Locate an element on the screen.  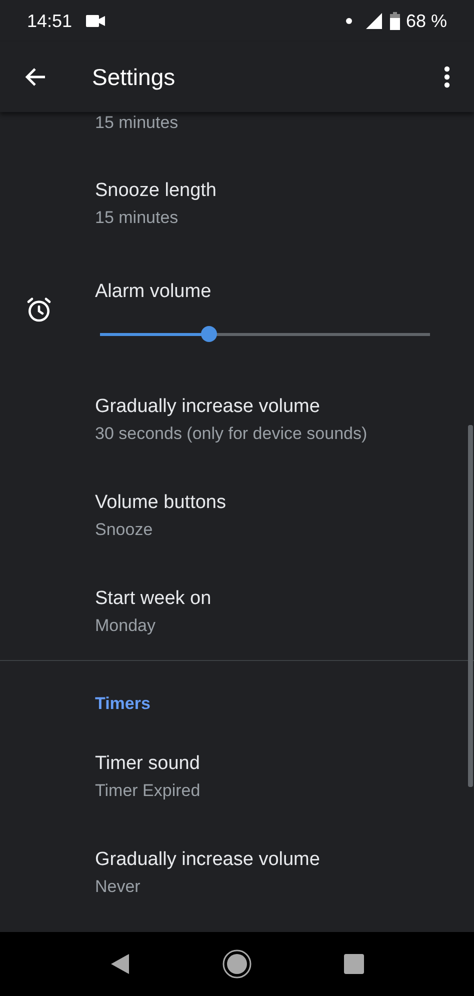
setting-item: Gradually increase volume Never is located at coordinates (237, 873).